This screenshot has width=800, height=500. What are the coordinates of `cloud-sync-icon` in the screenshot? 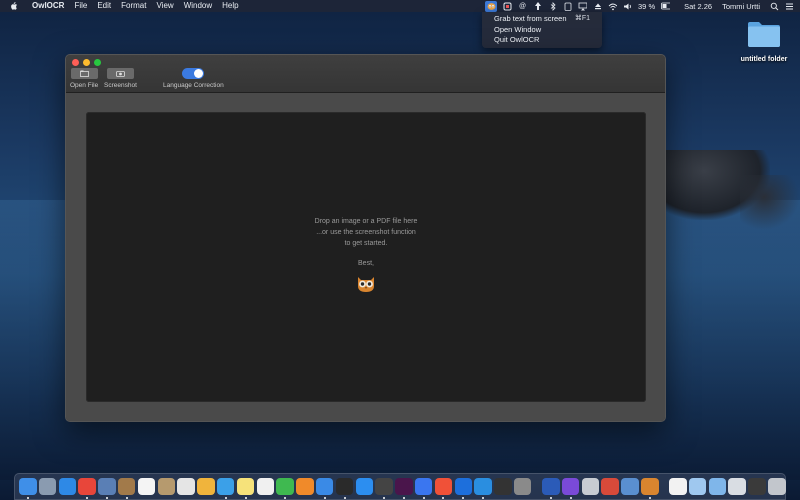 It's located at (537, 6).